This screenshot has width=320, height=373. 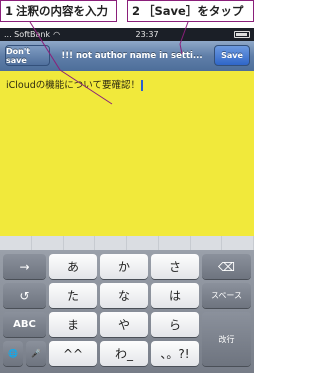 I want to click on candidate-bar, so click(x=127, y=243).